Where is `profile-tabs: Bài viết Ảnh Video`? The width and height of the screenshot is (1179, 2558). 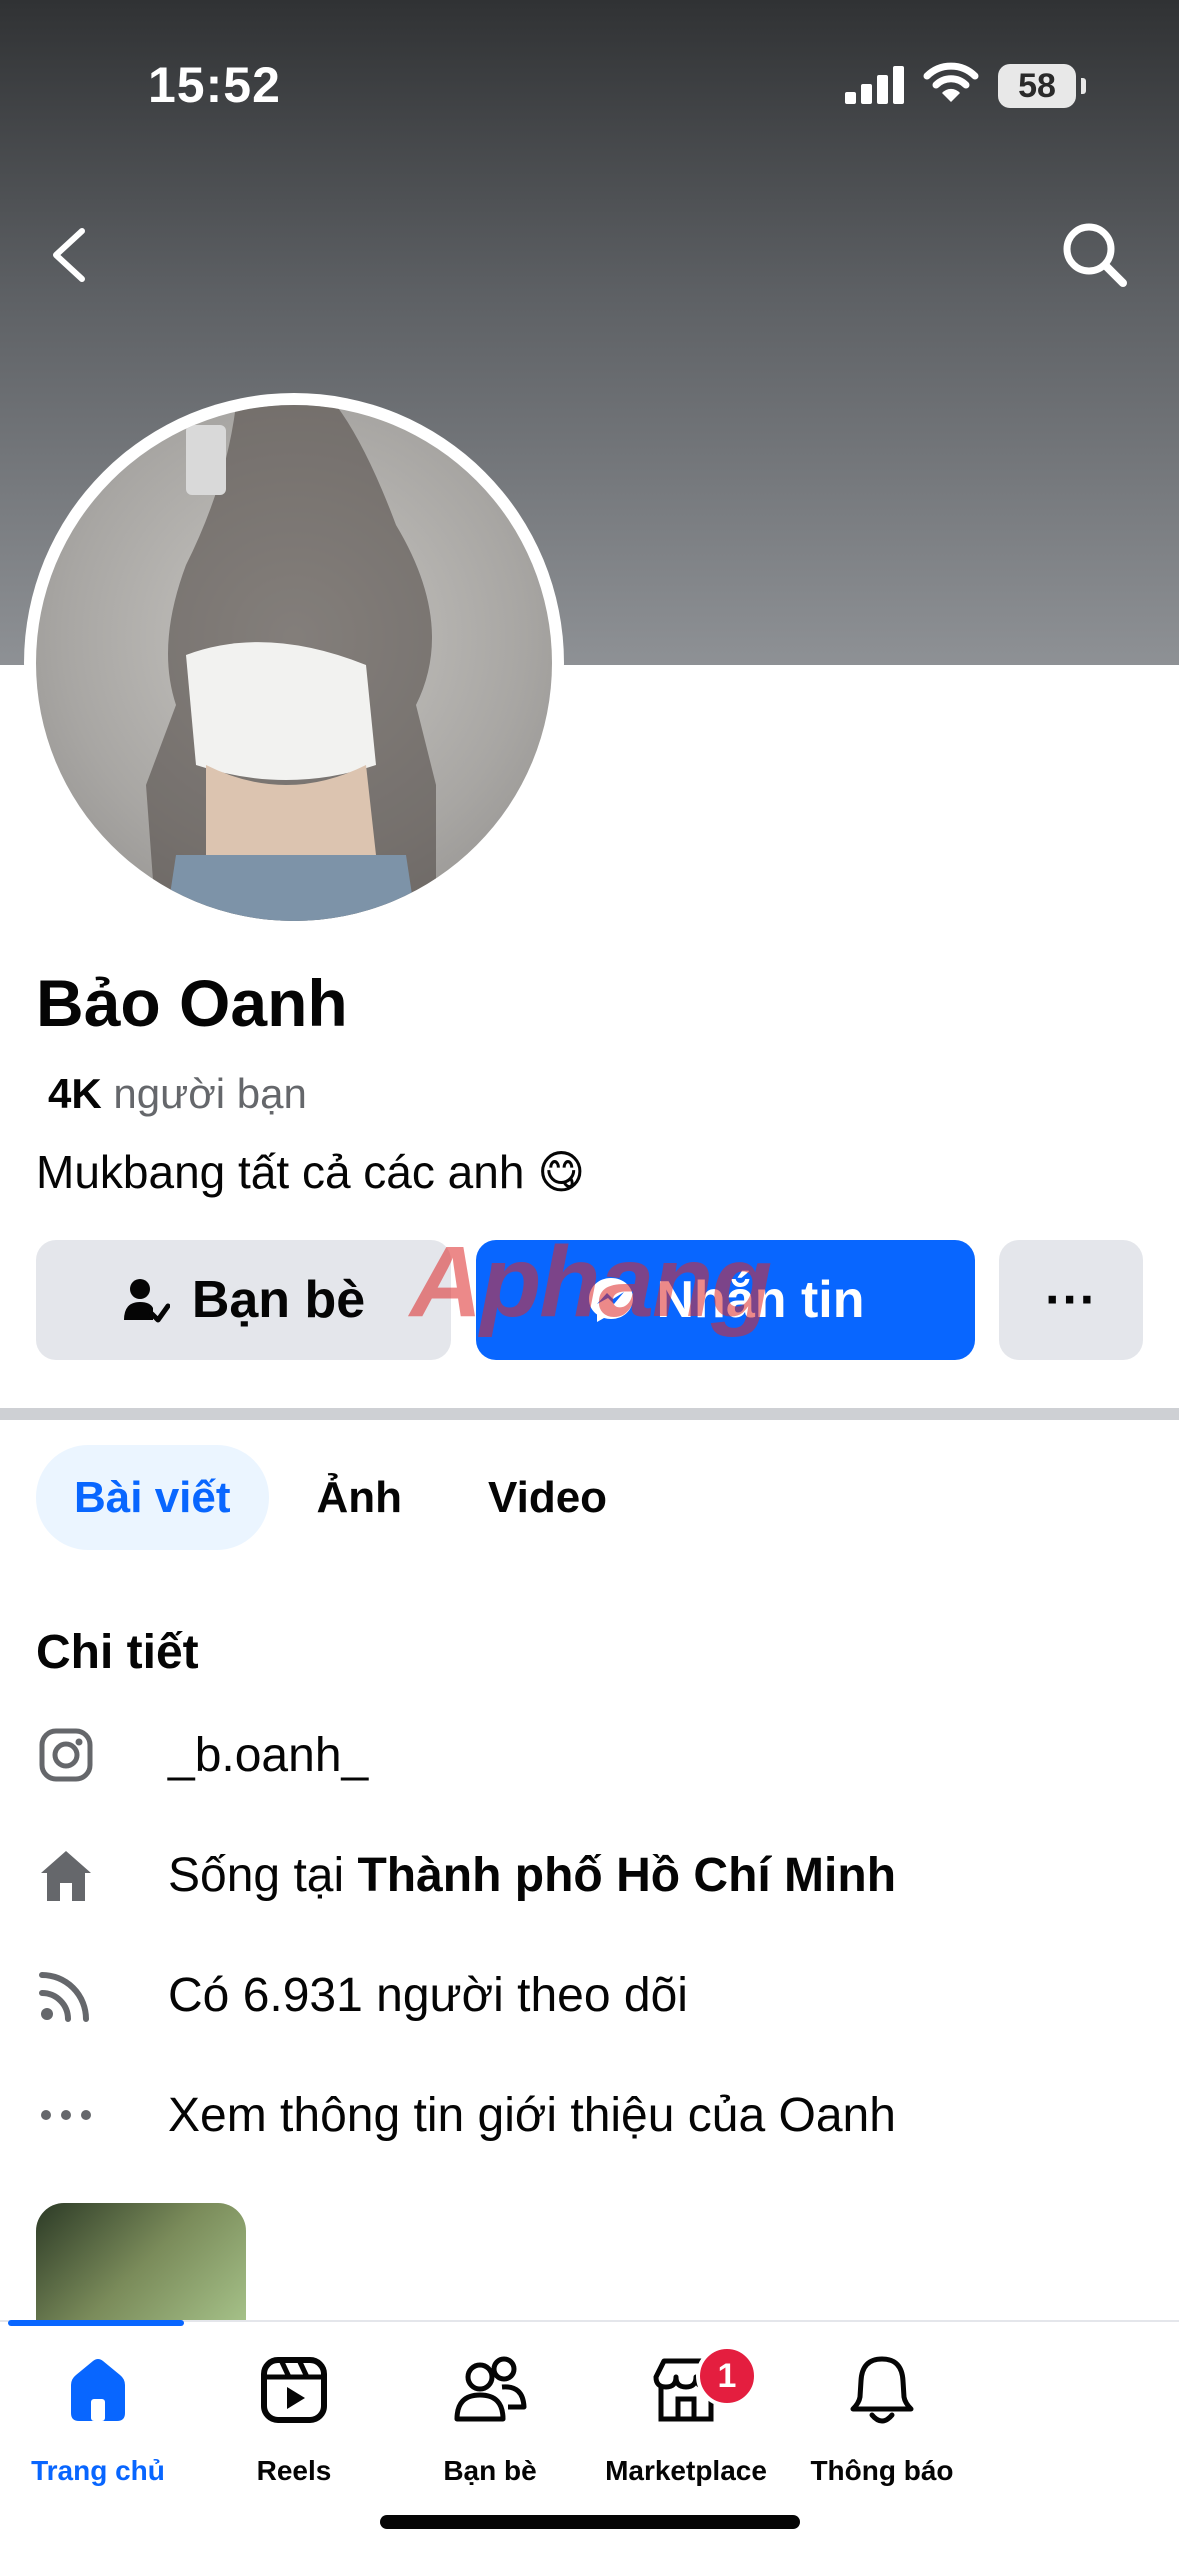 profile-tabs: Bài viết Ảnh Video is located at coordinates (345, 1497).